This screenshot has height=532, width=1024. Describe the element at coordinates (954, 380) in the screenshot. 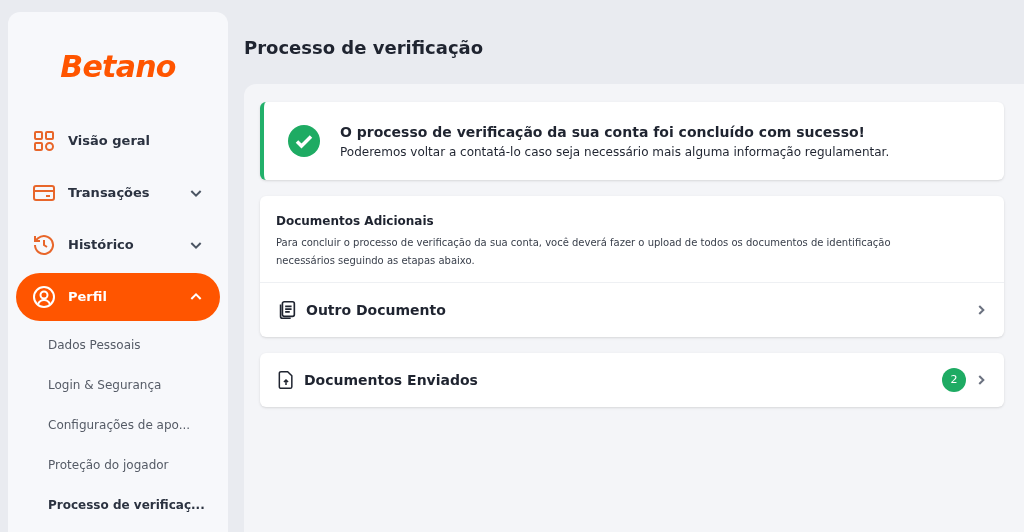

I see `count-badge: 2` at that location.